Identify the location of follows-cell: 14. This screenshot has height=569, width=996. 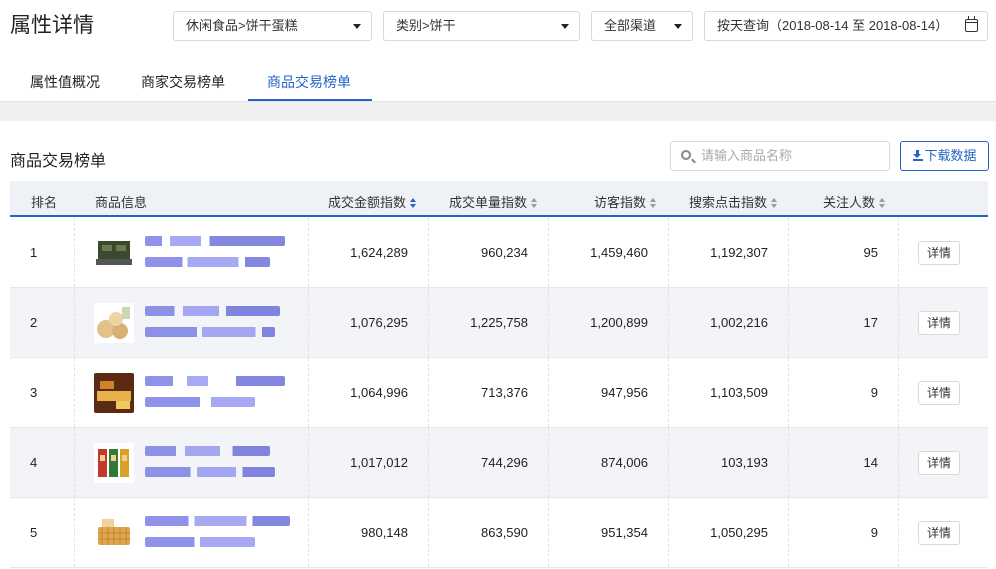
(870, 462).